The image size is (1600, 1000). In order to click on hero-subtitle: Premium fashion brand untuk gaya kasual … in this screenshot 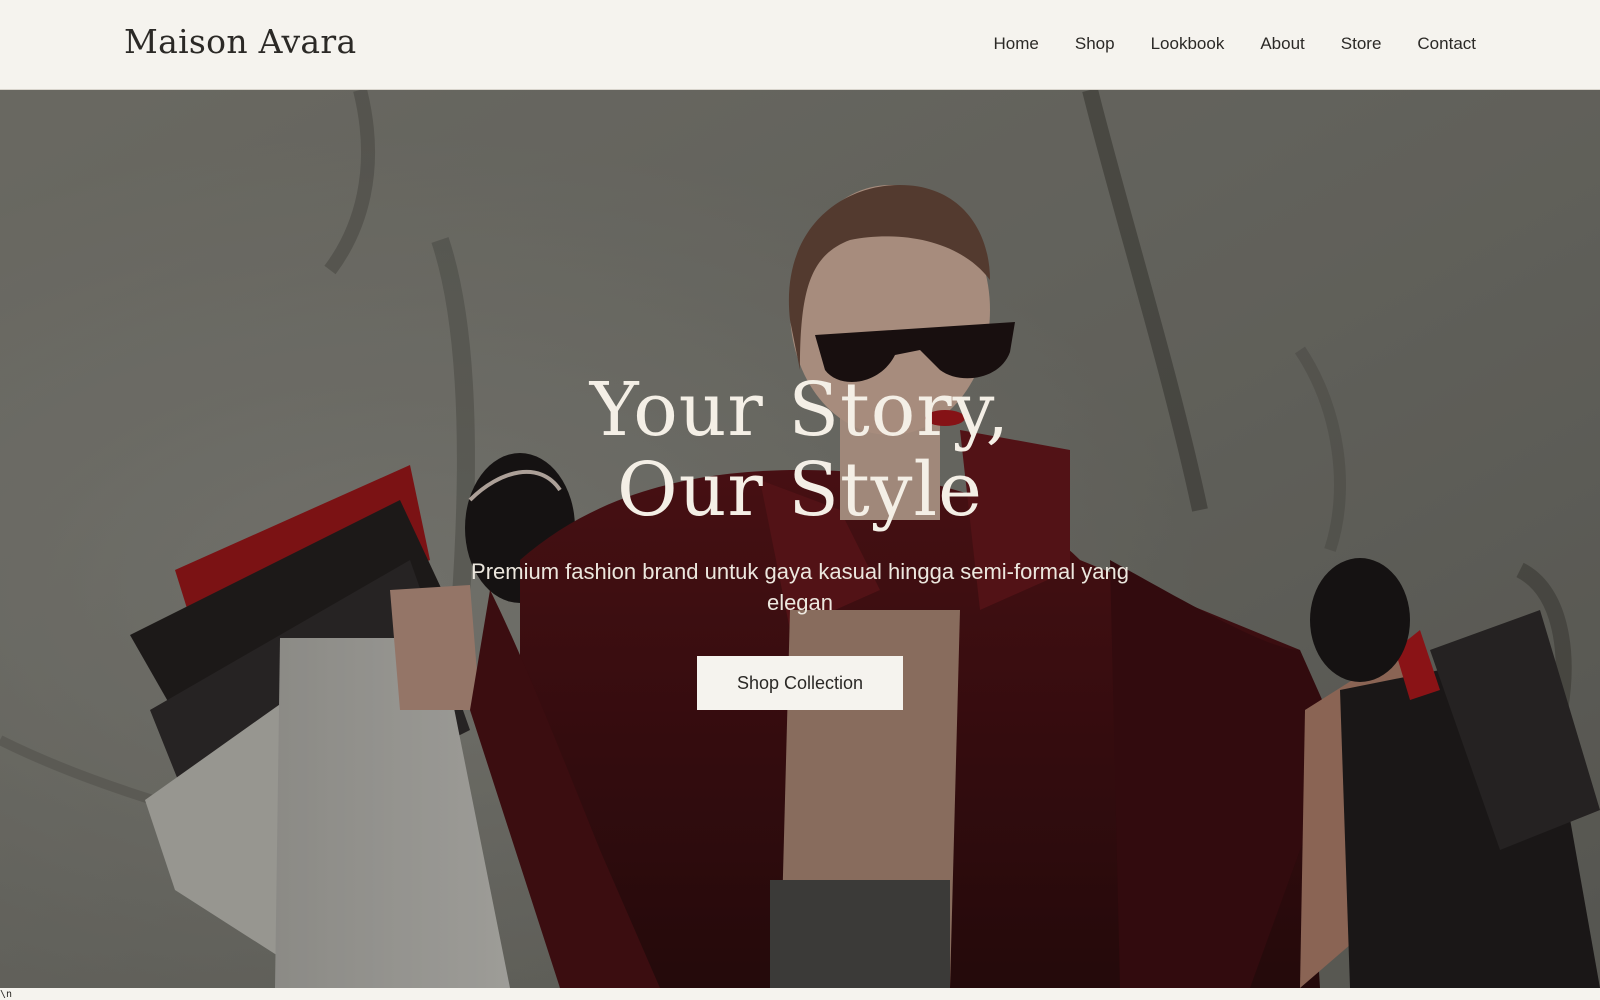, I will do `click(800, 587)`.